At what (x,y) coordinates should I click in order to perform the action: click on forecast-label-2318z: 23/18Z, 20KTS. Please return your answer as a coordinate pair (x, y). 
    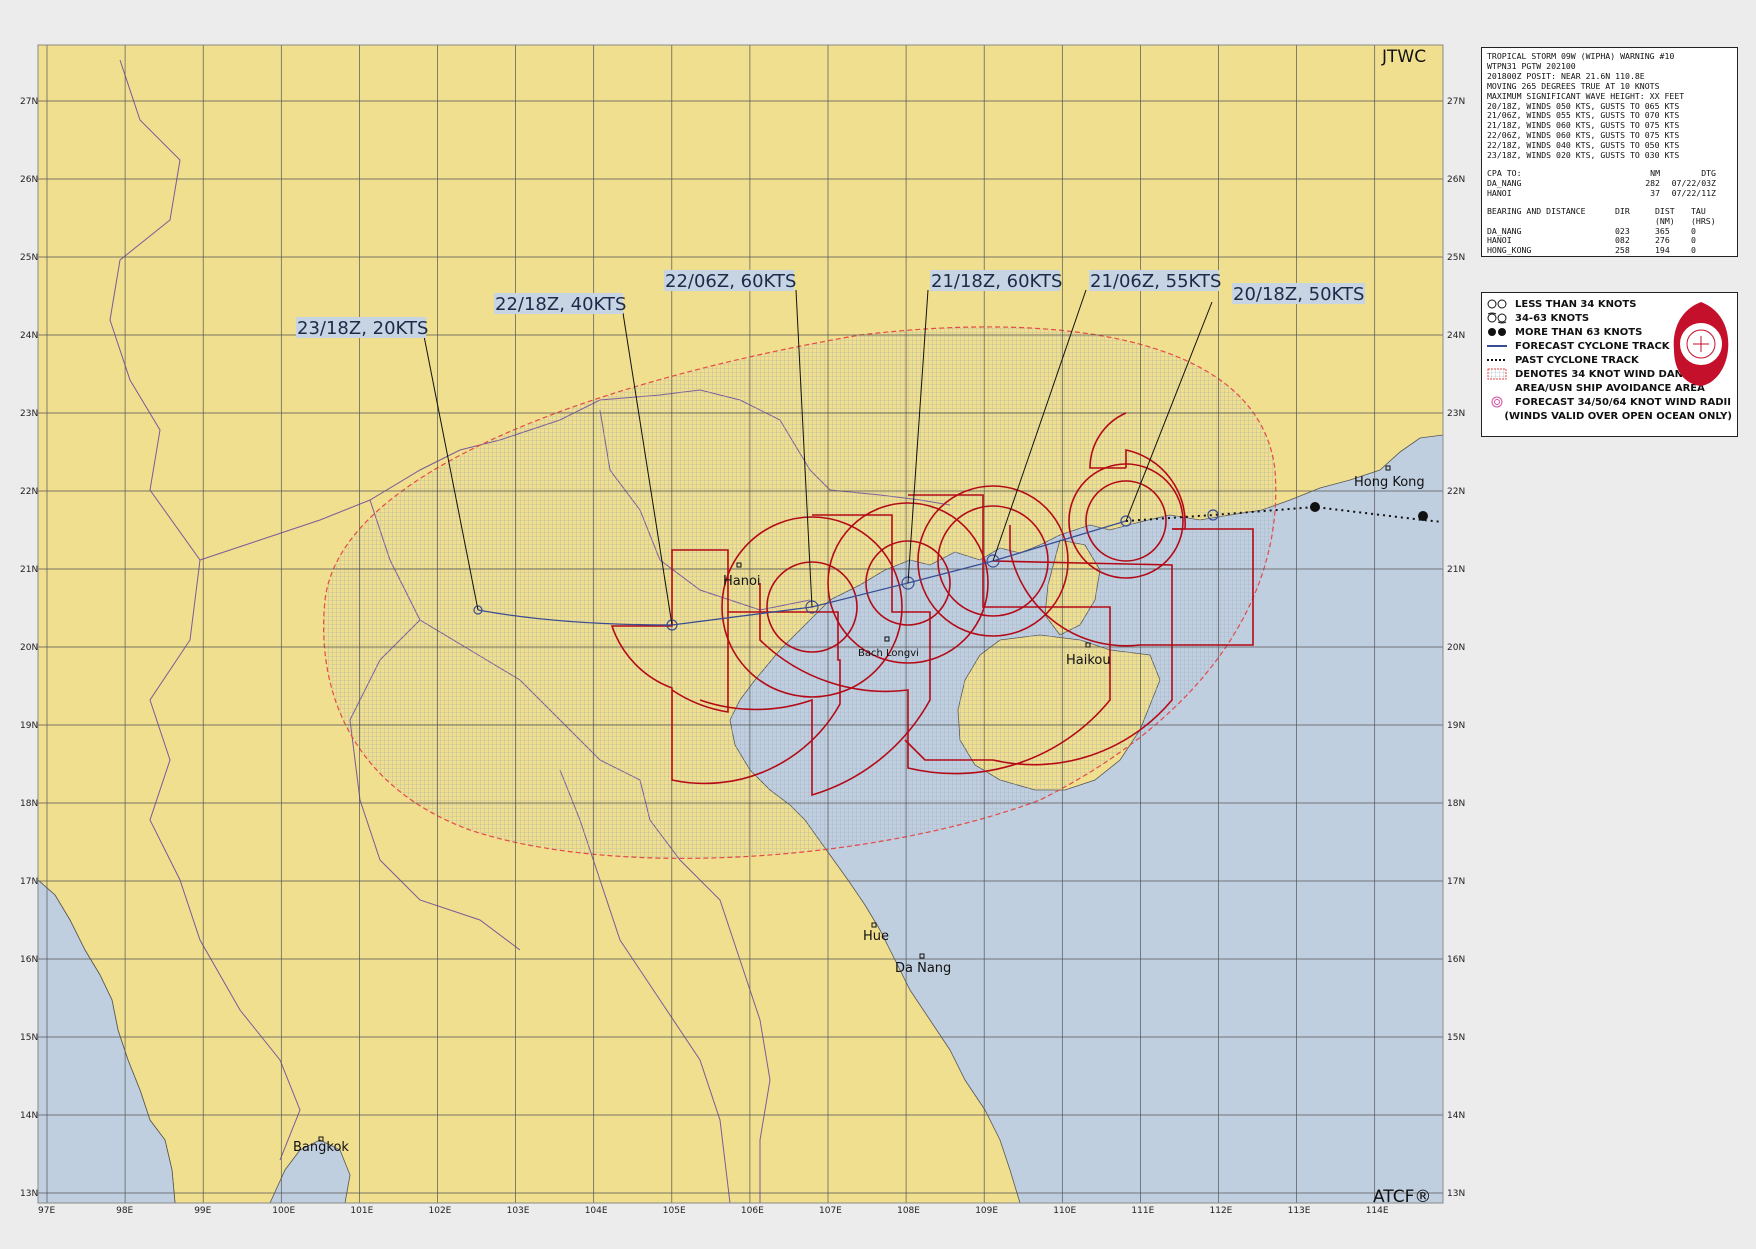
    Looking at the image, I should click on (362, 328).